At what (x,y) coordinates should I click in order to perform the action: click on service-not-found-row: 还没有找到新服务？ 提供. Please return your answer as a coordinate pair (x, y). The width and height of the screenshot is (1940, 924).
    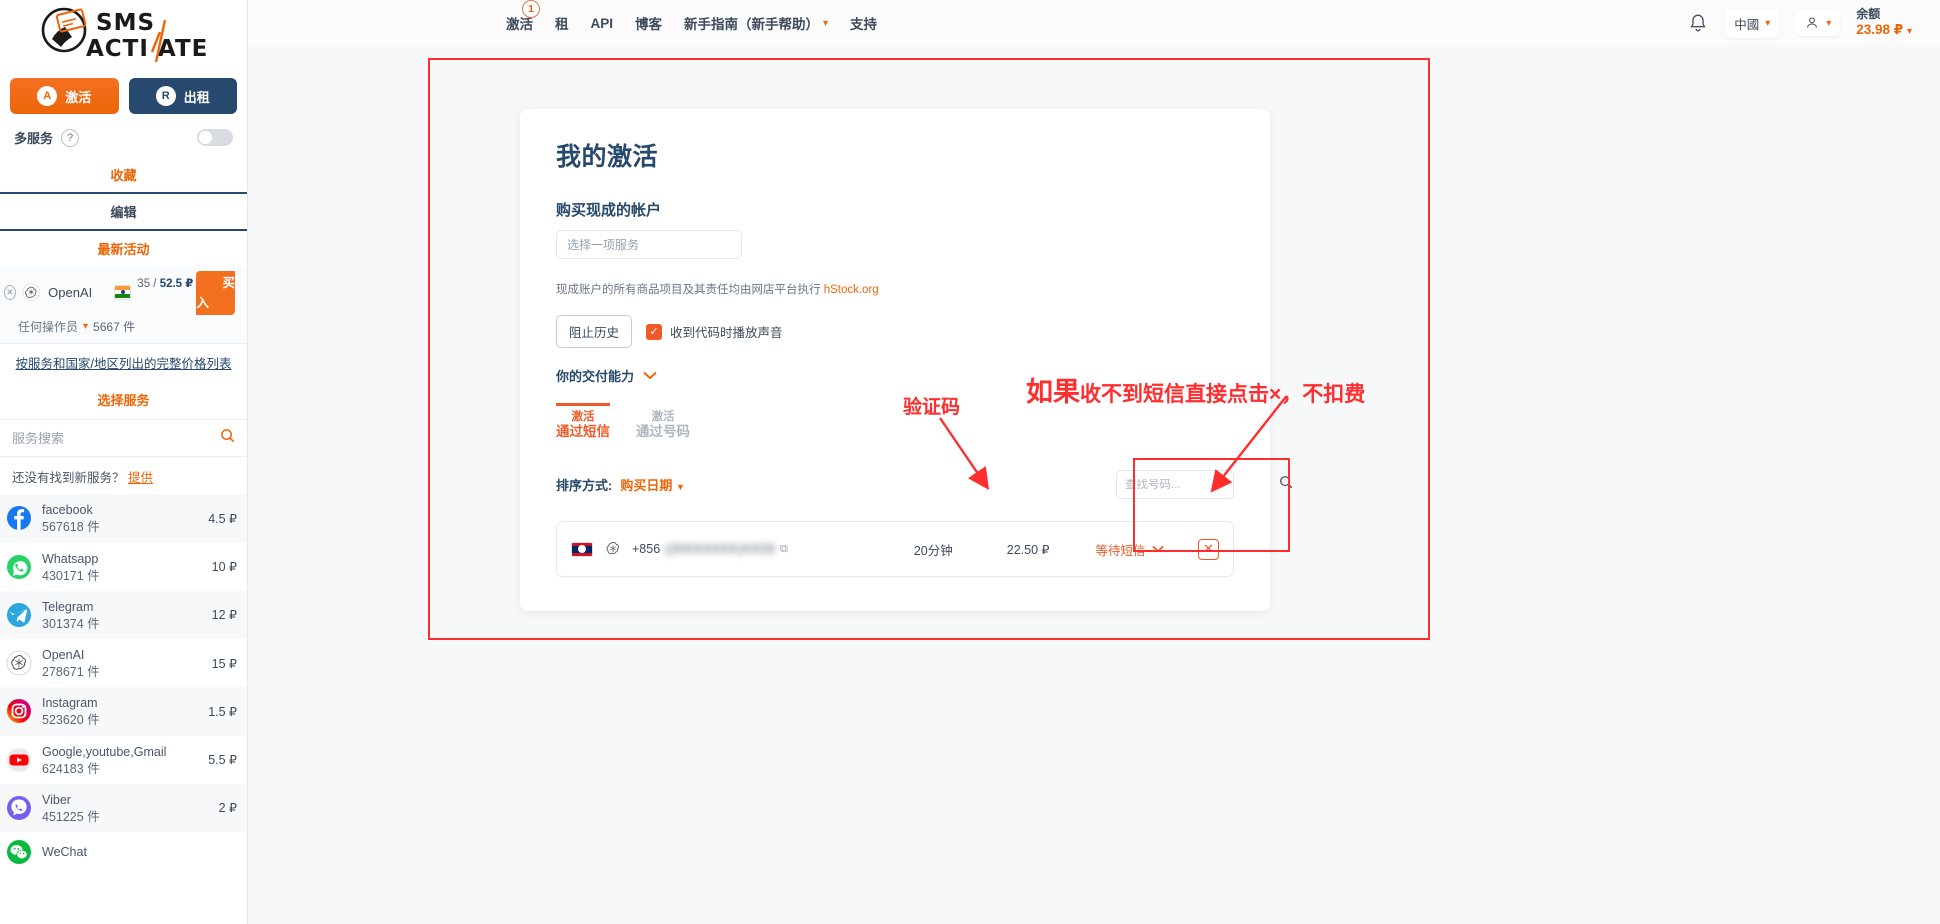
    Looking at the image, I should click on (123, 475).